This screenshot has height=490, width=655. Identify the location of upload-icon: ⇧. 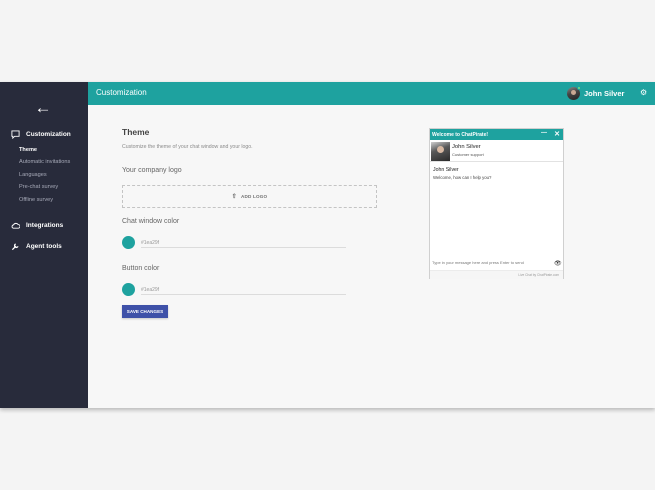
(234, 197).